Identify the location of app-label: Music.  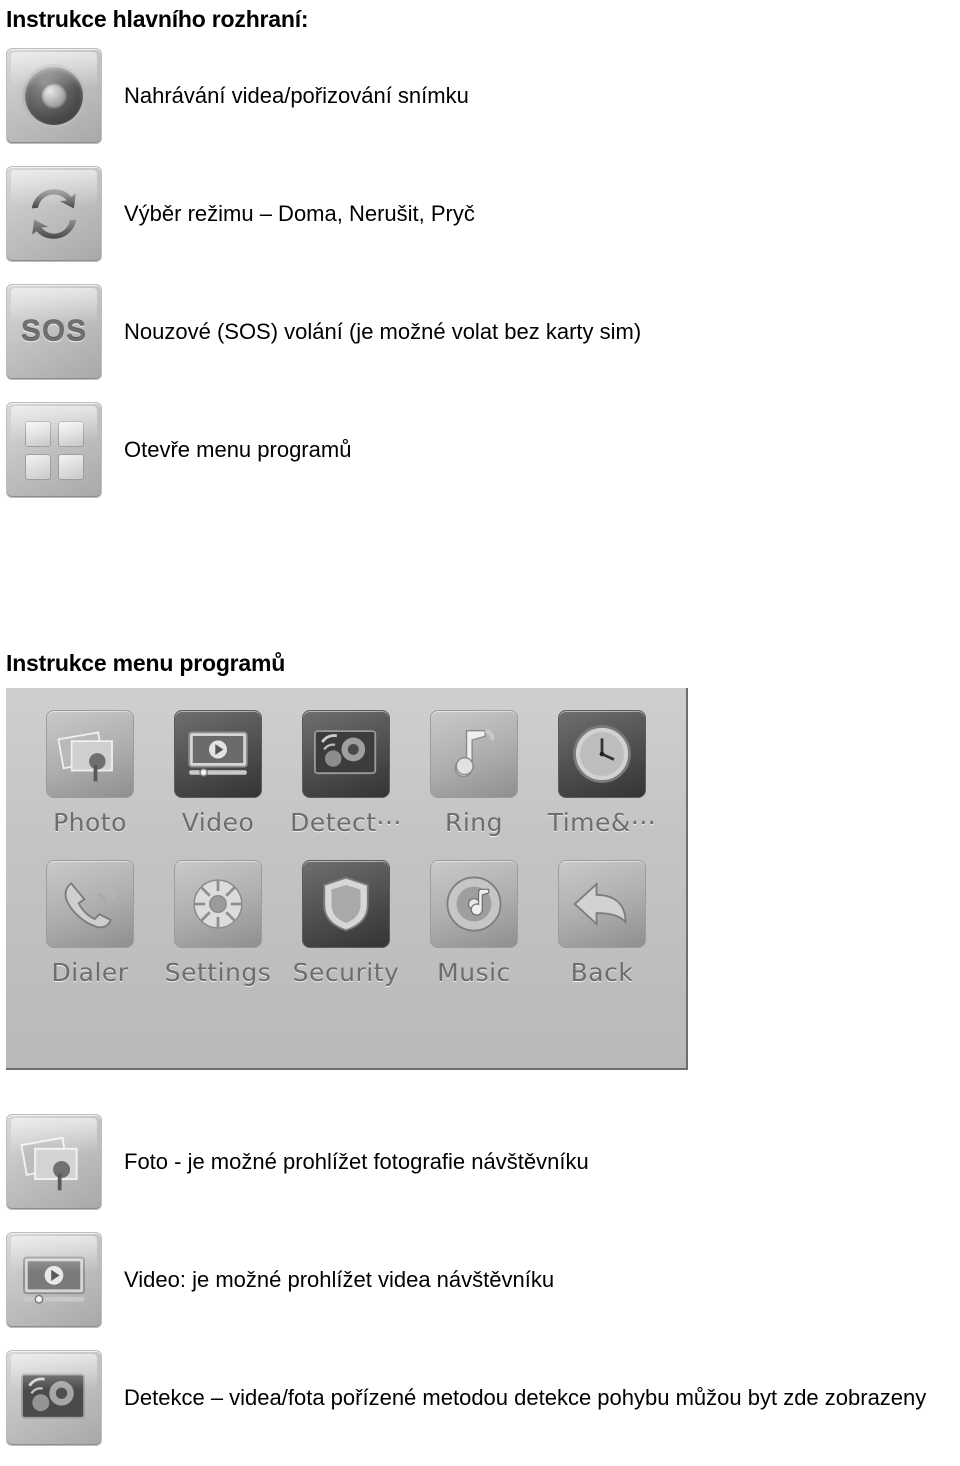
(474, 972).